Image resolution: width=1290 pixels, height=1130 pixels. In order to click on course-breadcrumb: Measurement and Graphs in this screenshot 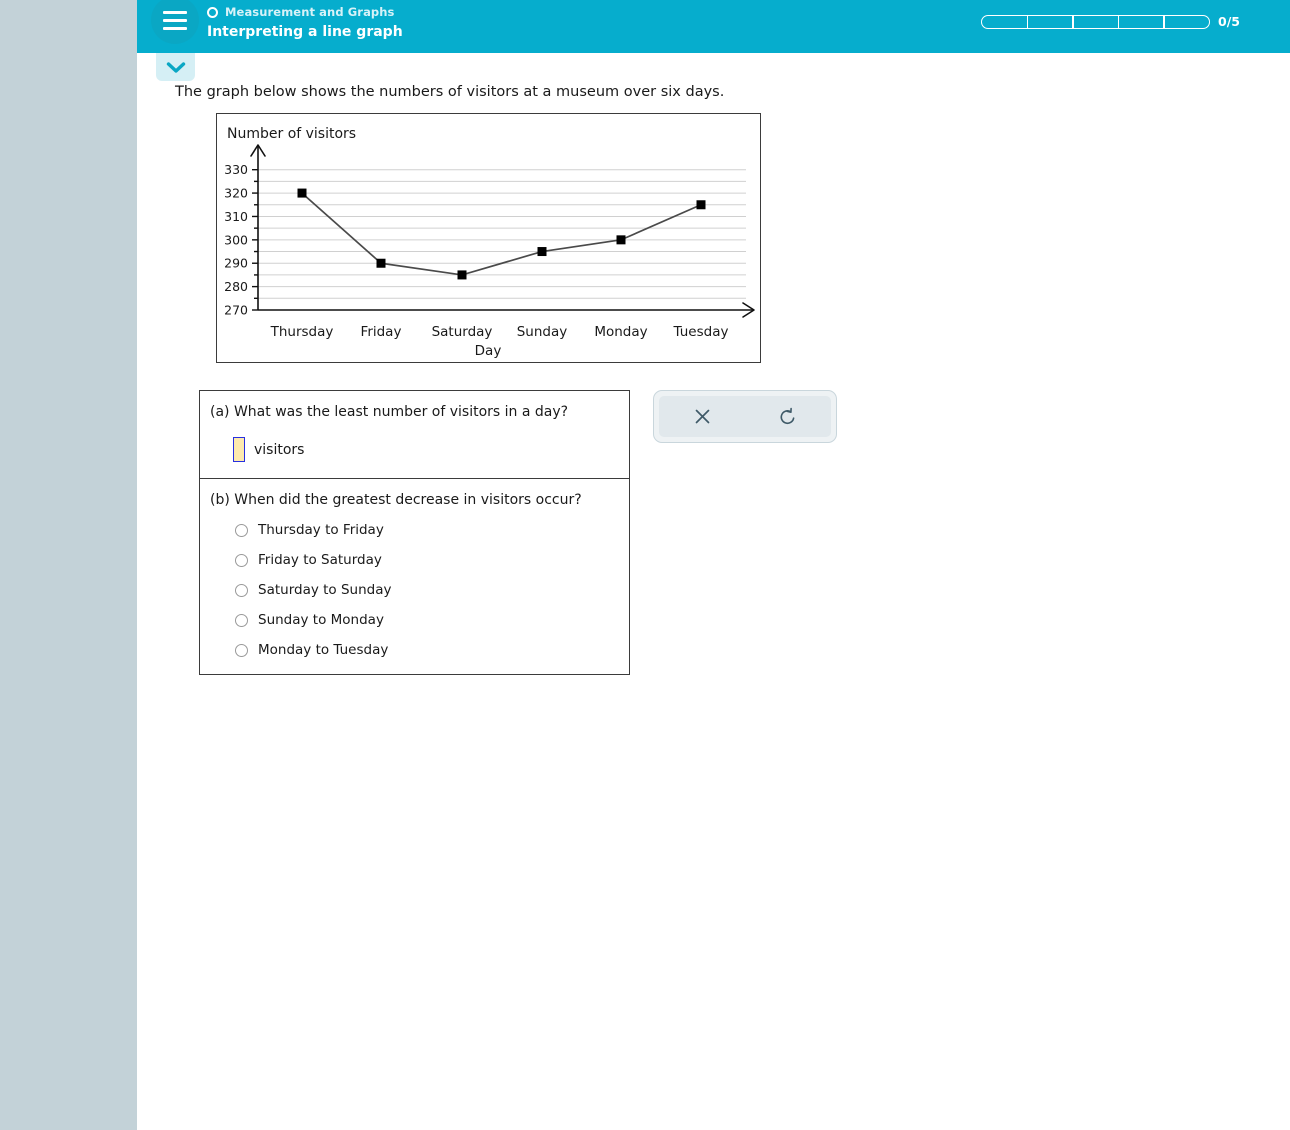, I will do `click(301, 12)`.